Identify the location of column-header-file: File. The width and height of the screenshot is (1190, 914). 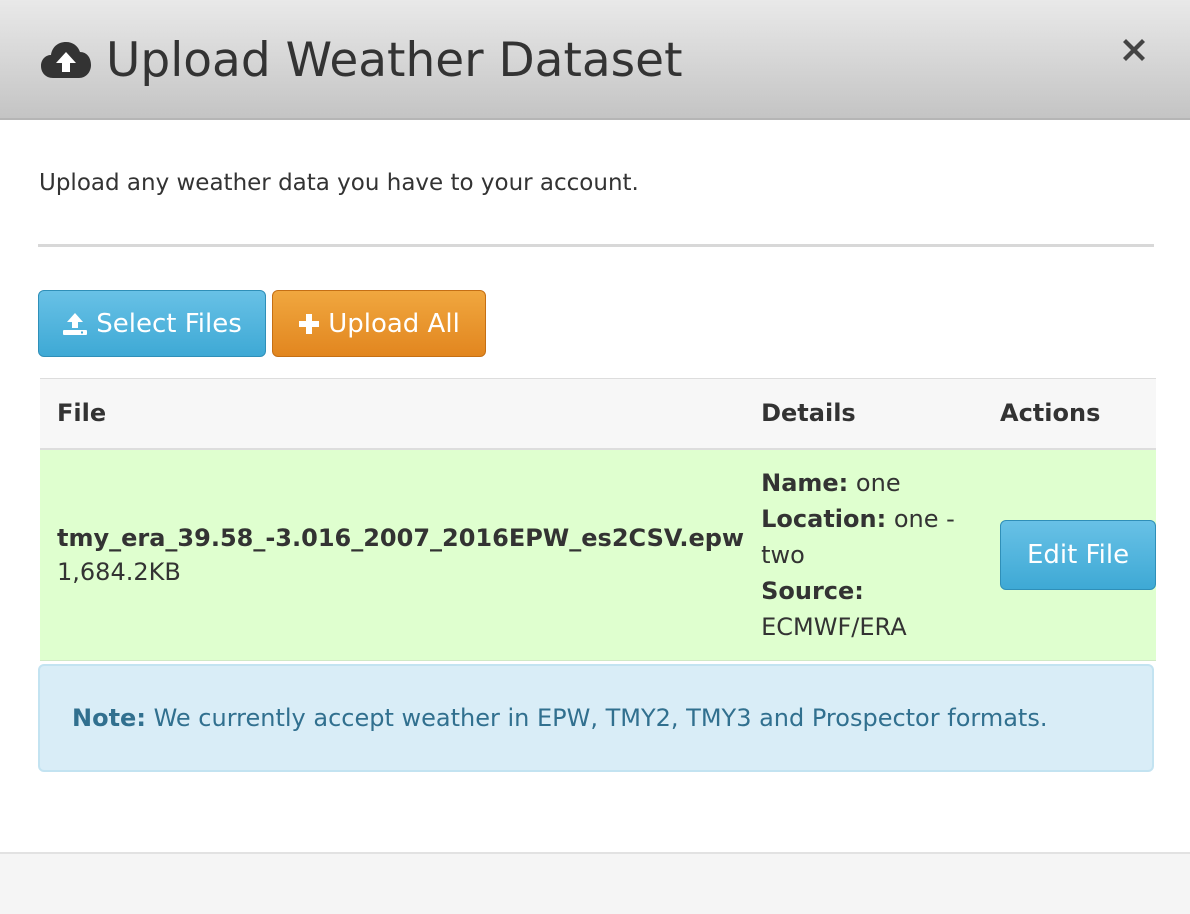
(392, 414).